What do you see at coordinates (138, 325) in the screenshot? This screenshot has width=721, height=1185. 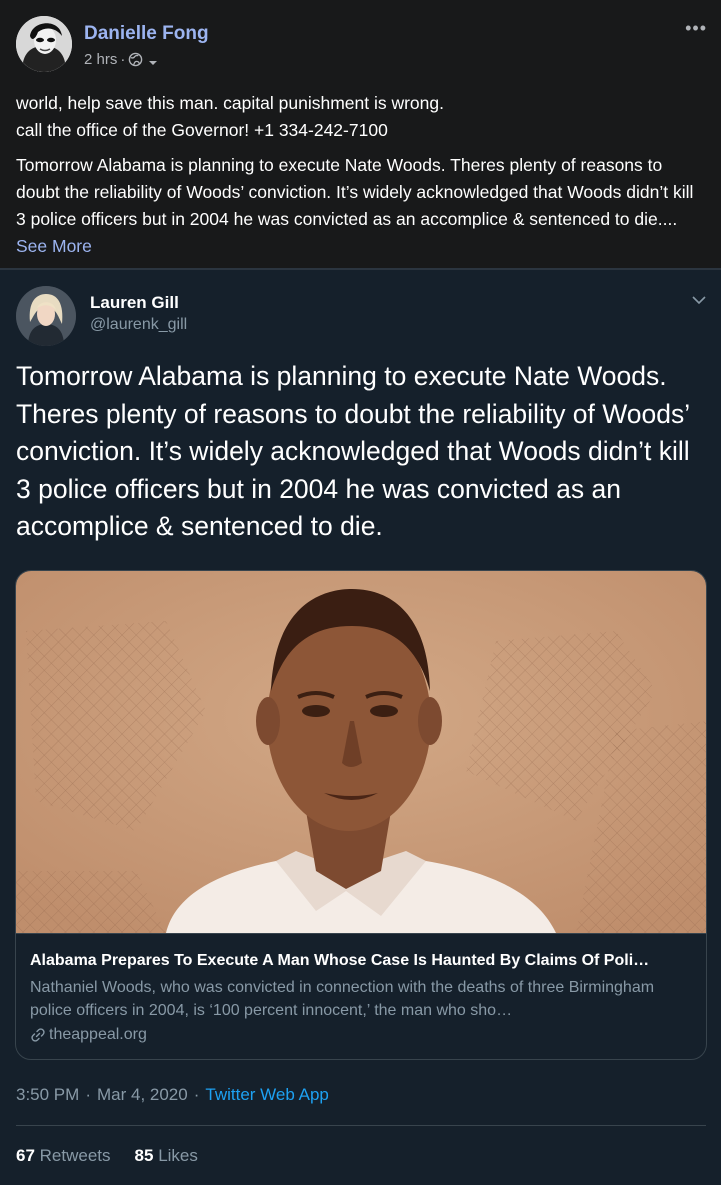 I see `tweet-author-handle: @laurenk_gill` at bounding box center [138, 325].